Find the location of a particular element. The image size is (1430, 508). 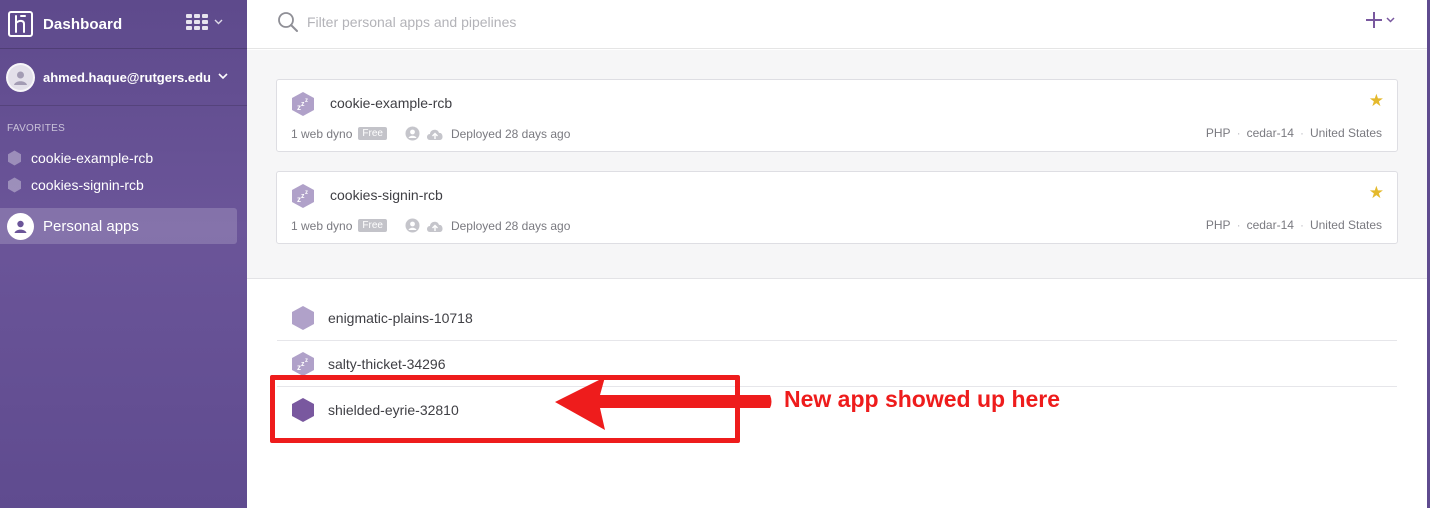

top-bar is located at coordinates (837, 24).